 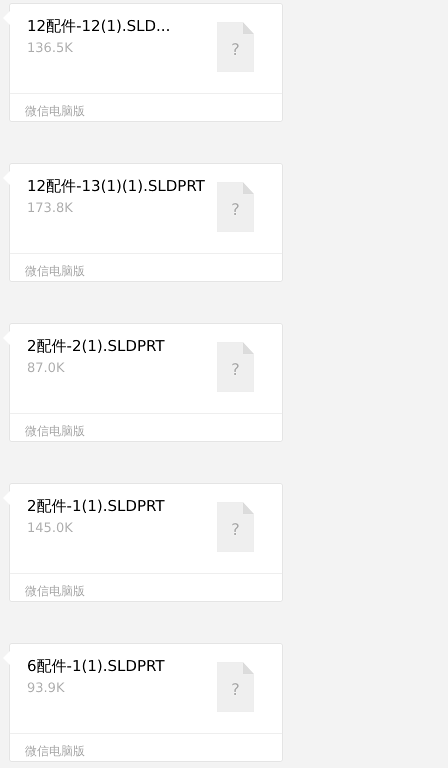 What do you see at coordinates (96, 346) in the screenshot?
I see `file-name: 2配件-2(1).SLDPRT` at bounding box center [96, 346].